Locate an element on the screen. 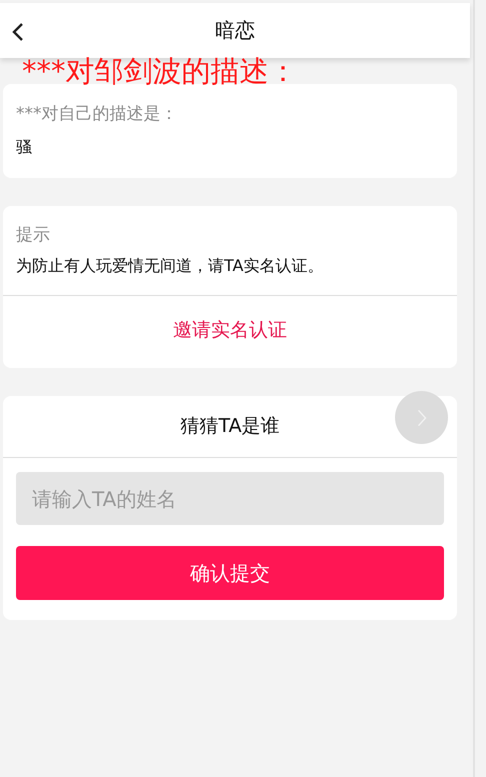 This screenshot has width=486, height=777. description-text: 骚 is located at coordinates (24, 147).